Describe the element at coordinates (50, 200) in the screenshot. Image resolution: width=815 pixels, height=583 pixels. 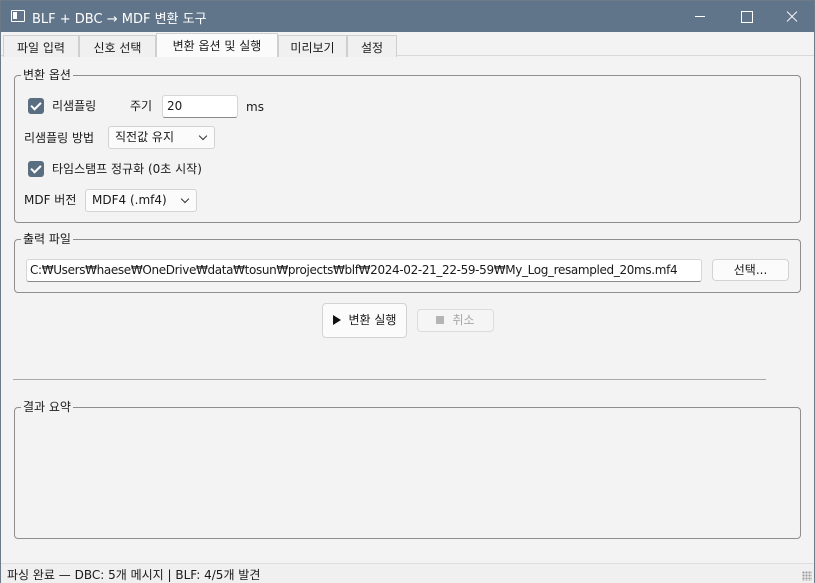
I see `mdf-version-label: MDF 버전` at that location.